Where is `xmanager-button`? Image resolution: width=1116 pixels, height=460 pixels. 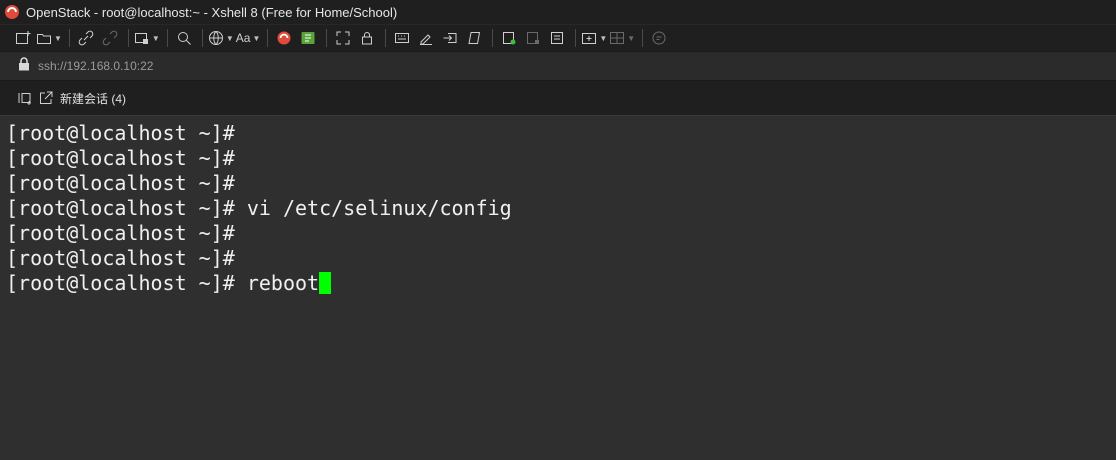 xmanager-button is located at coordinates (308, 38).